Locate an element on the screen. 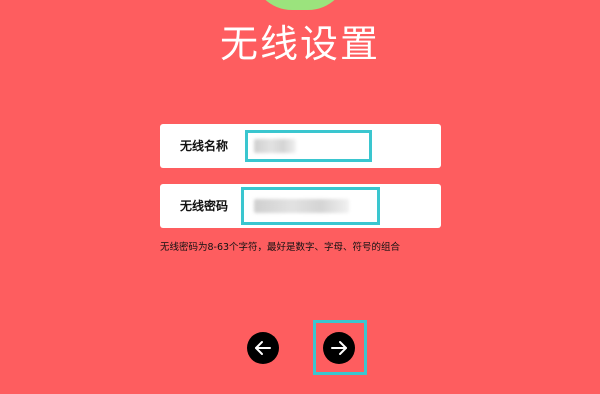  wireless-name-row: 无线名称 is located at coordinates (300, 146).